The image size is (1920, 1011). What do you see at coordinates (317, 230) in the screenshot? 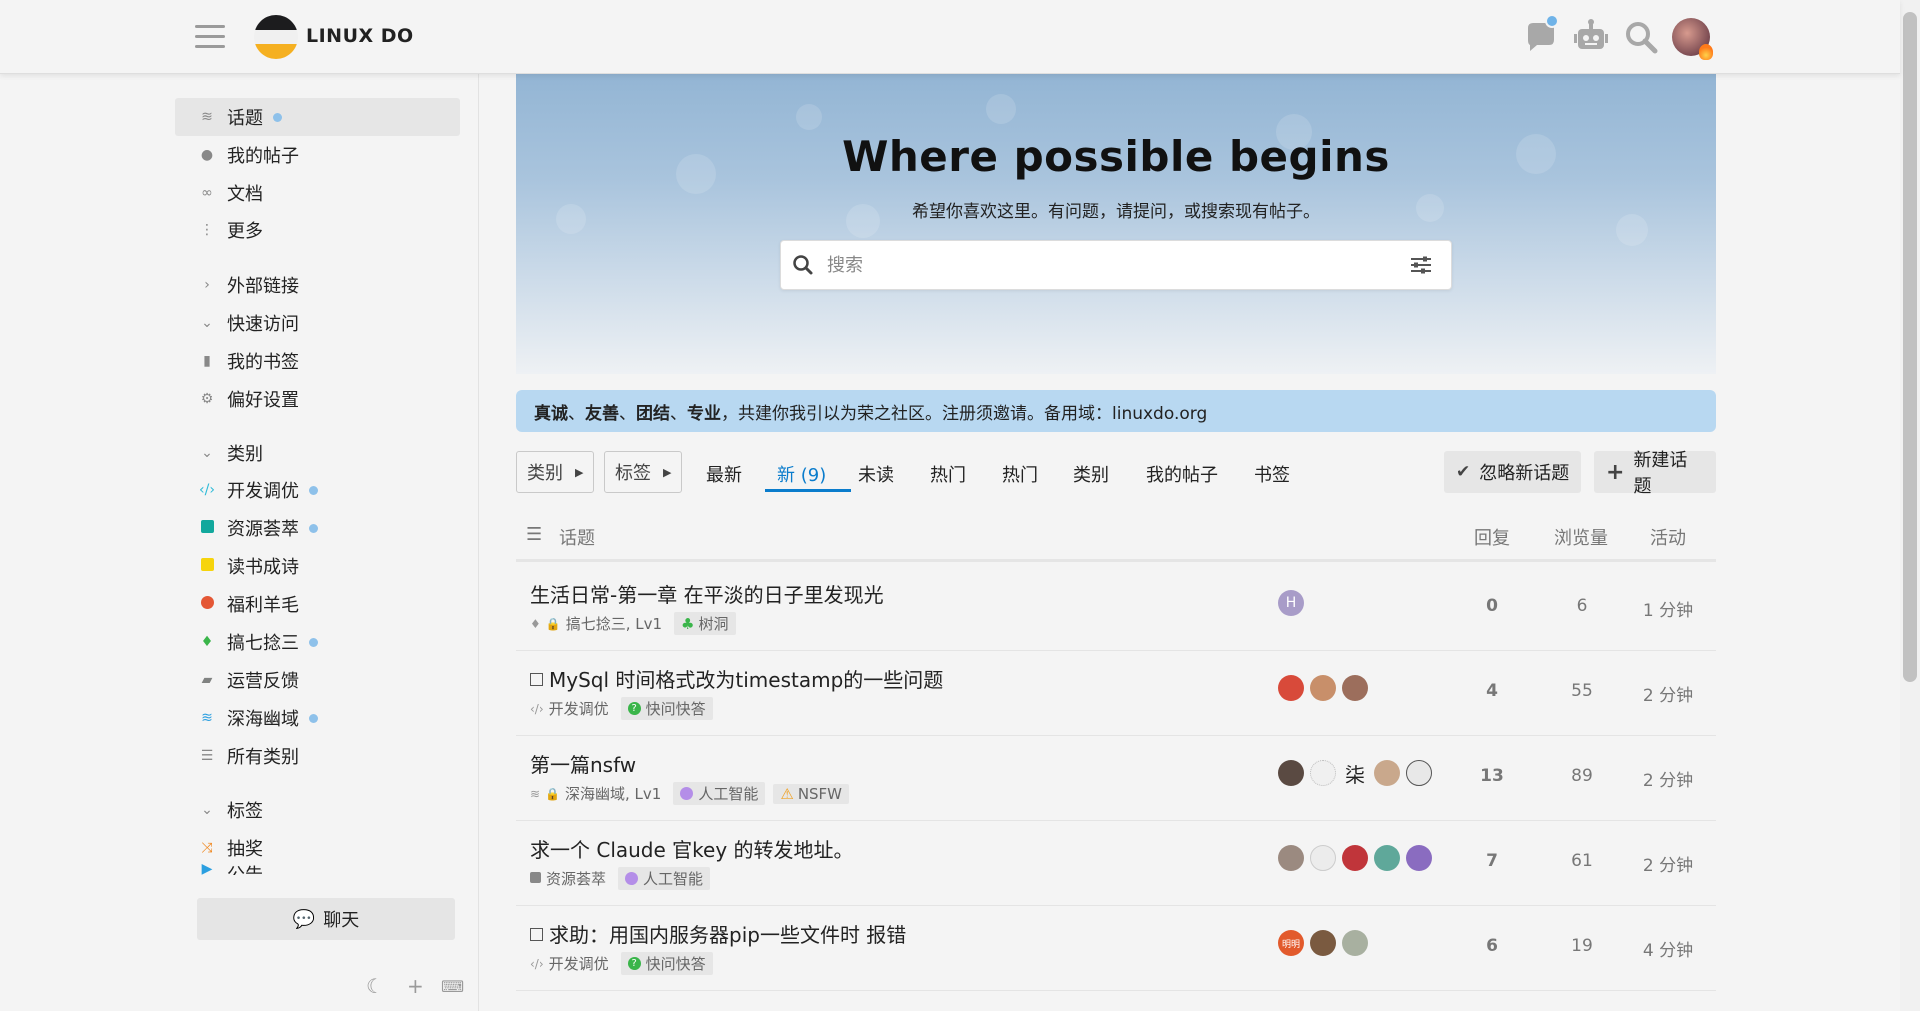
I see `sidebar-item-more: ⋮ 更多` at bounding box center [317, 230].